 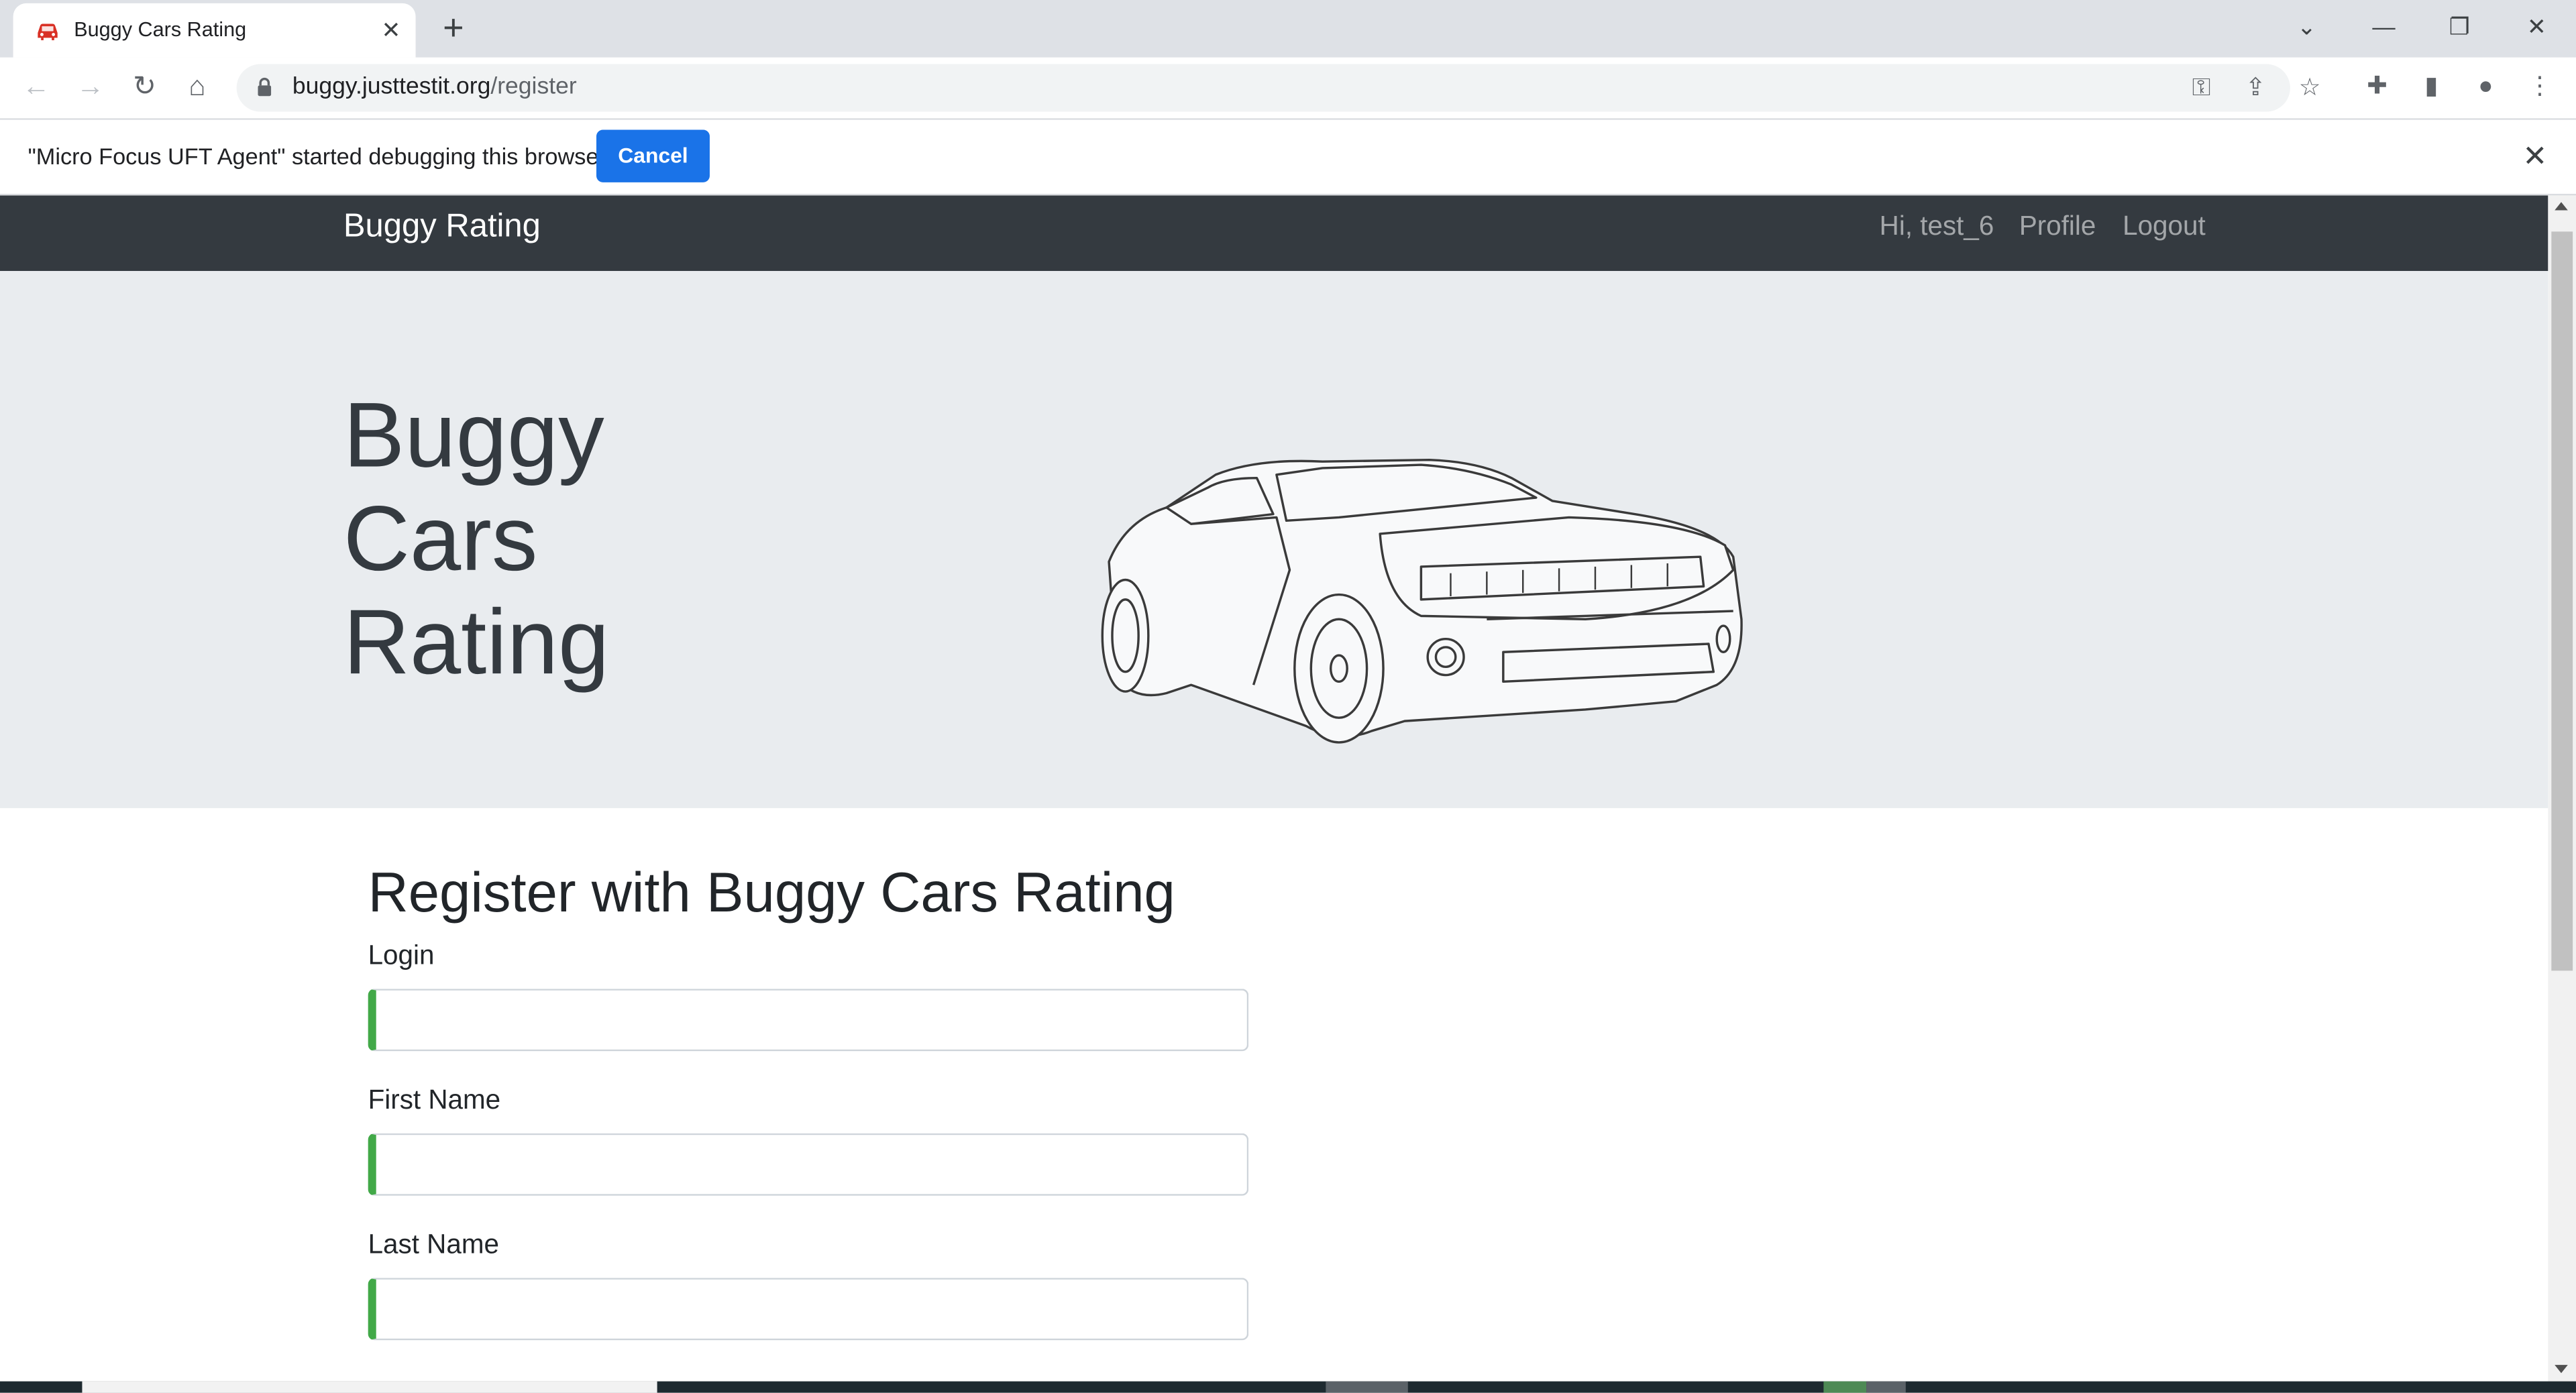 What do you see at coordinates (2534, 156) in the screenshot?
I see `infobar-close-icon: ✕` at bounding box center [2534, 156].